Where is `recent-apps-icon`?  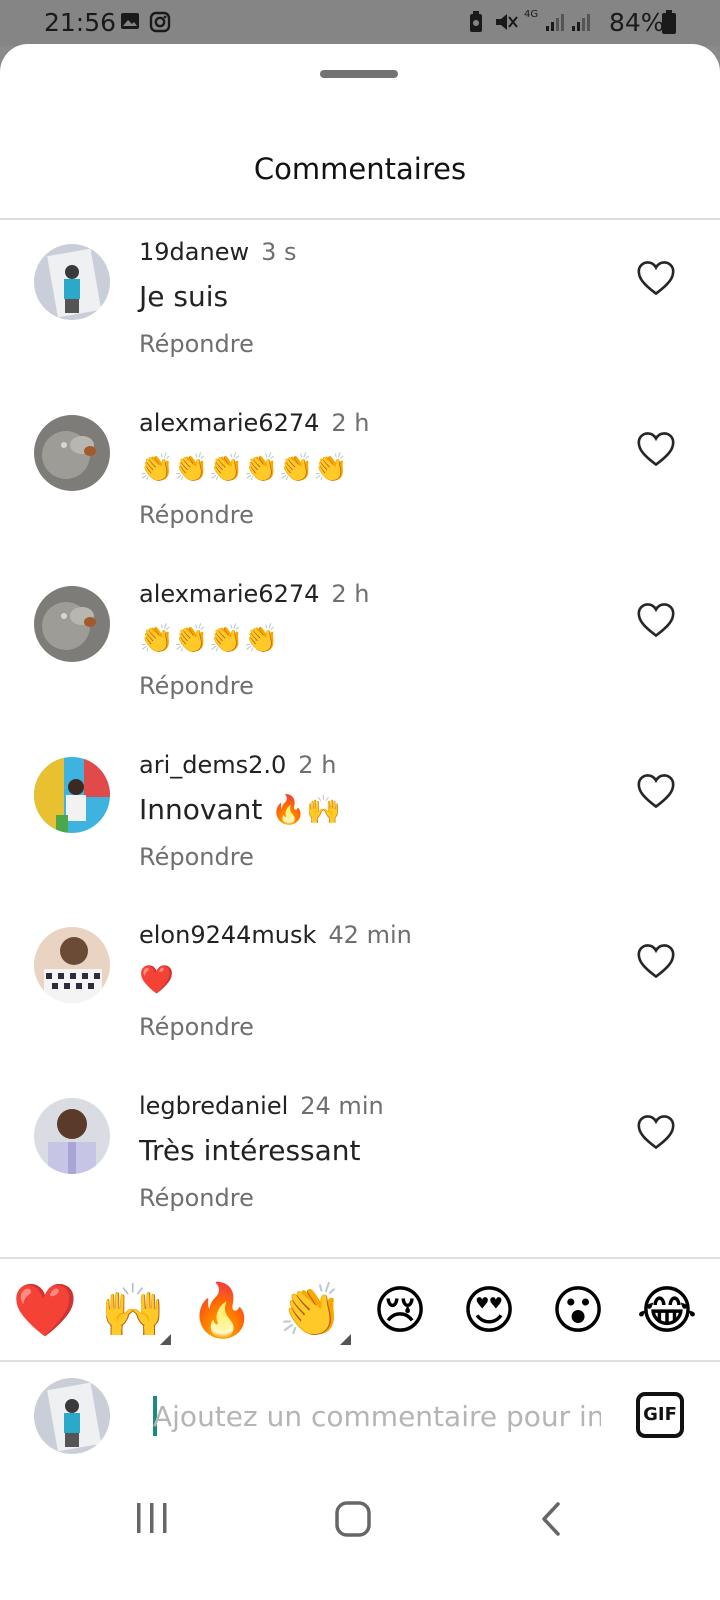
recent-apps-icon is located at coordinates (152, 1518).